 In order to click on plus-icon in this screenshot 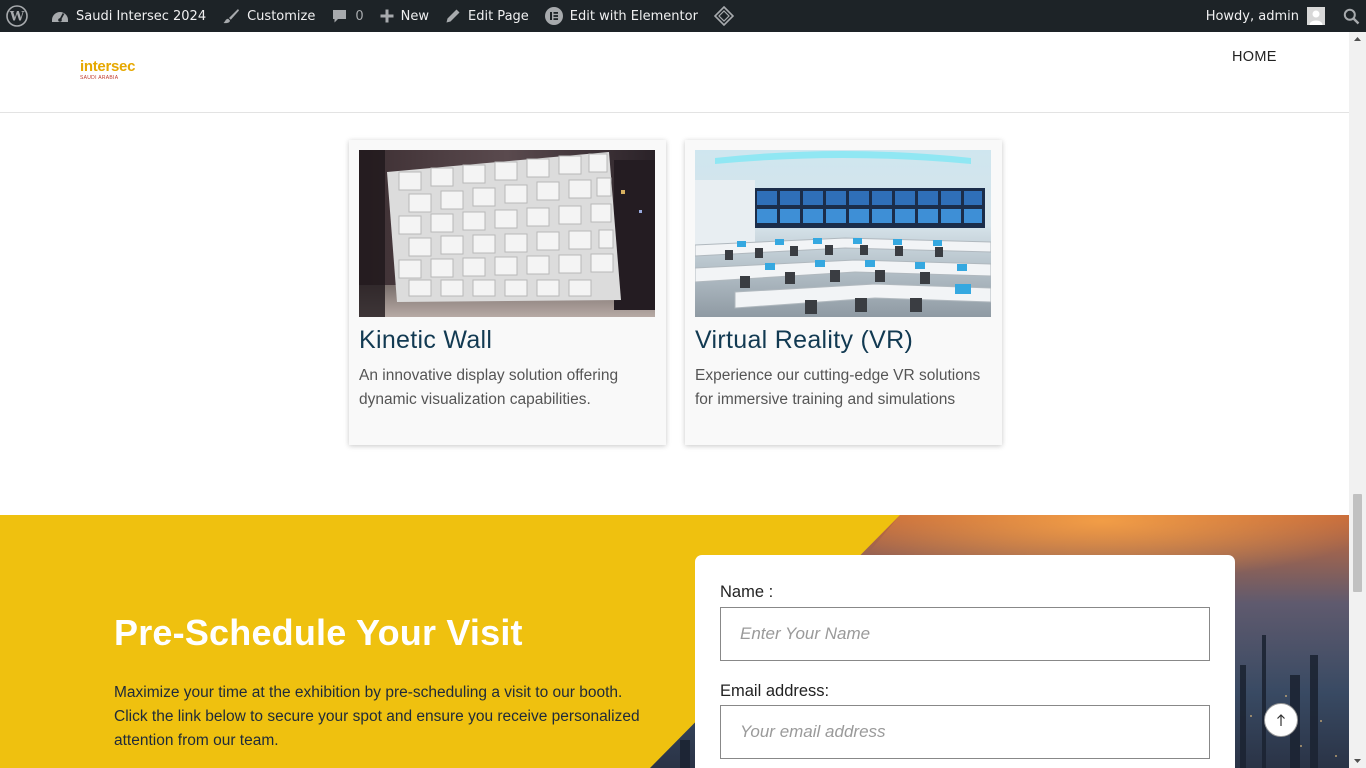, I will do `click(387, 16)`.